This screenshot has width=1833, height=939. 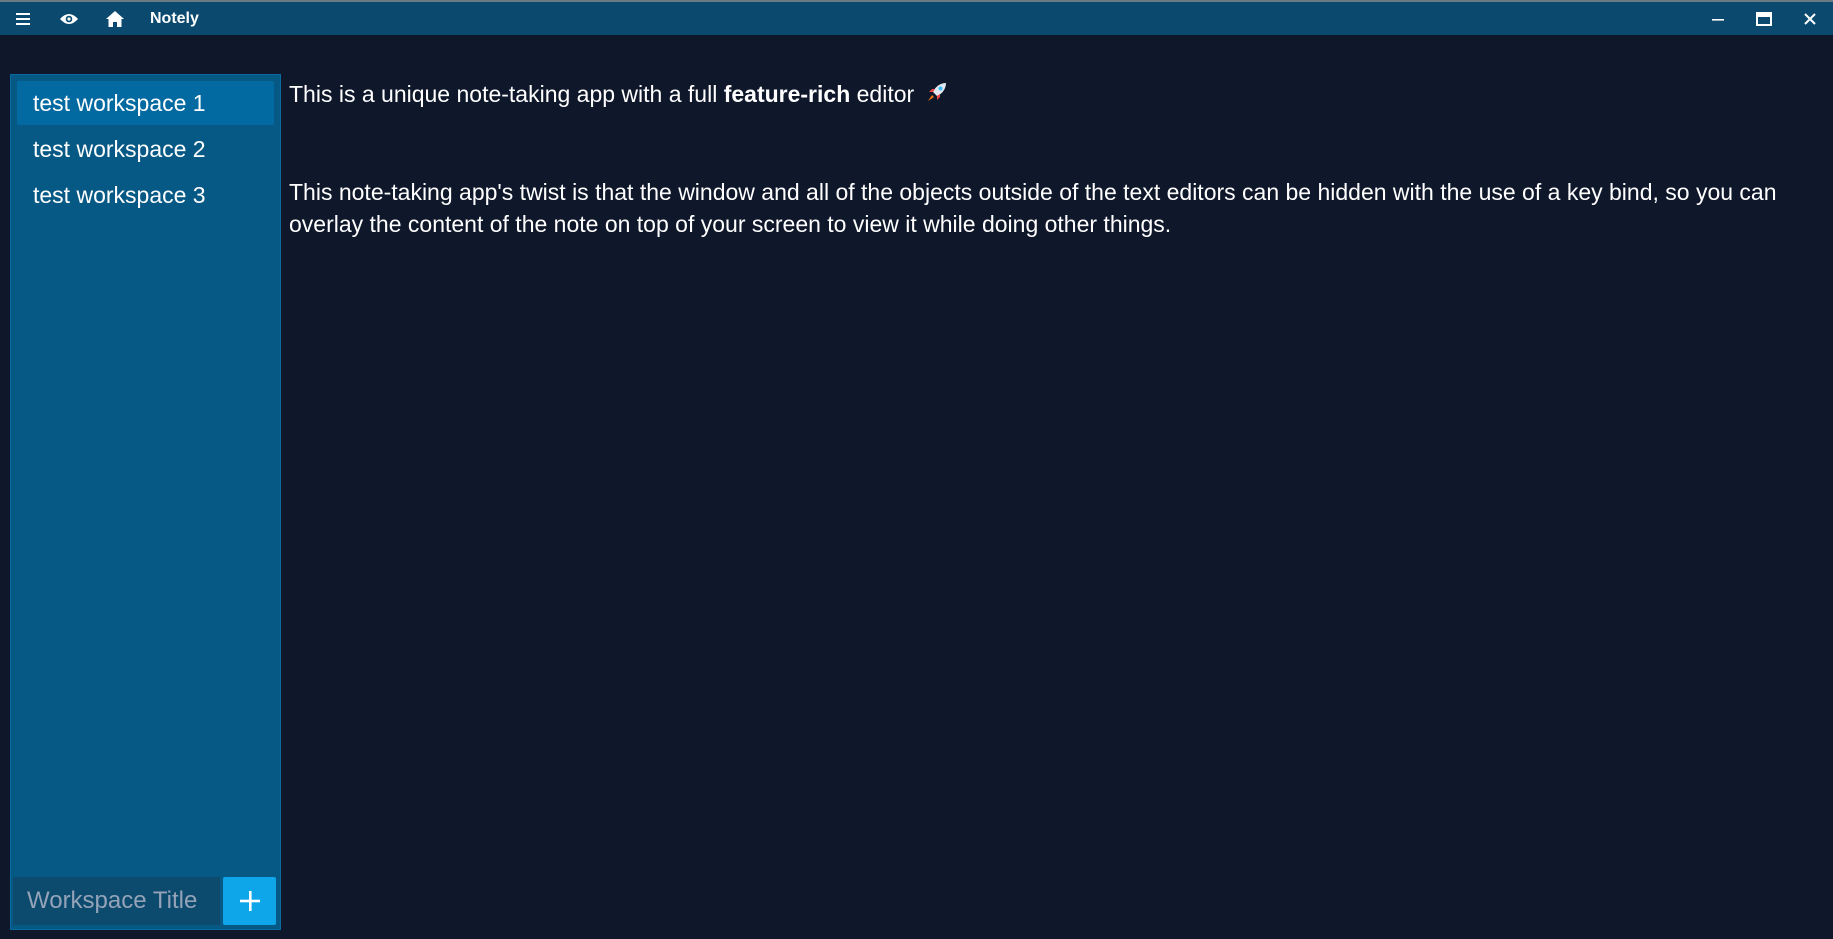 I want to click on plus-icon, so click(x=249, y=901).